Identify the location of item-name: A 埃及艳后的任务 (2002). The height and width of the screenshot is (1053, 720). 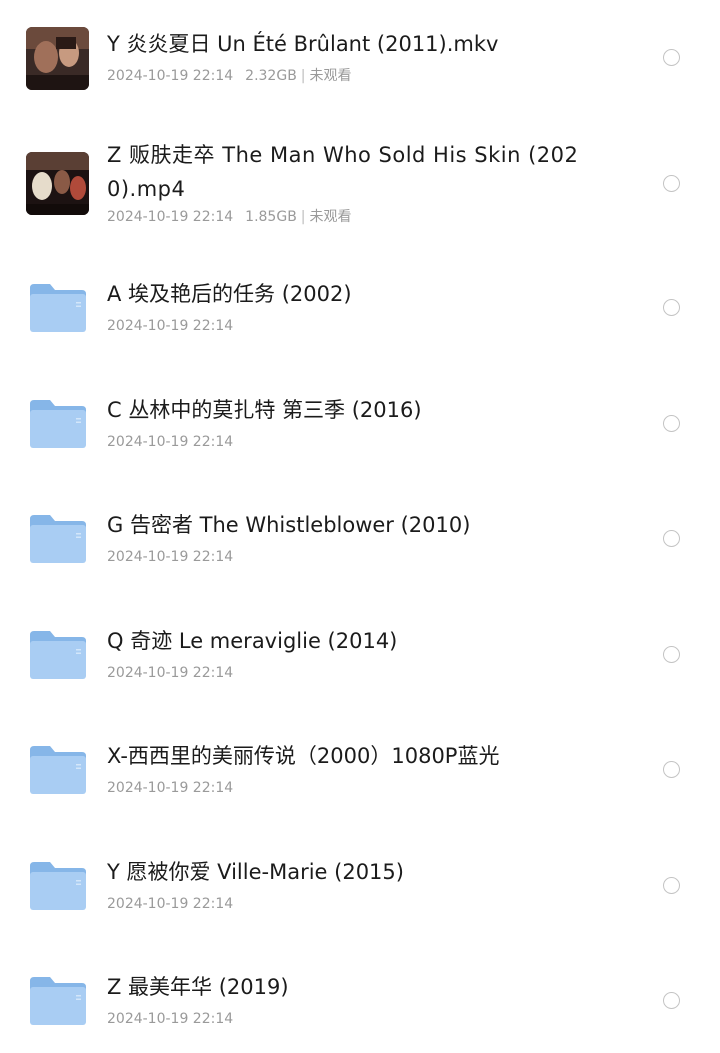
(367, 294).